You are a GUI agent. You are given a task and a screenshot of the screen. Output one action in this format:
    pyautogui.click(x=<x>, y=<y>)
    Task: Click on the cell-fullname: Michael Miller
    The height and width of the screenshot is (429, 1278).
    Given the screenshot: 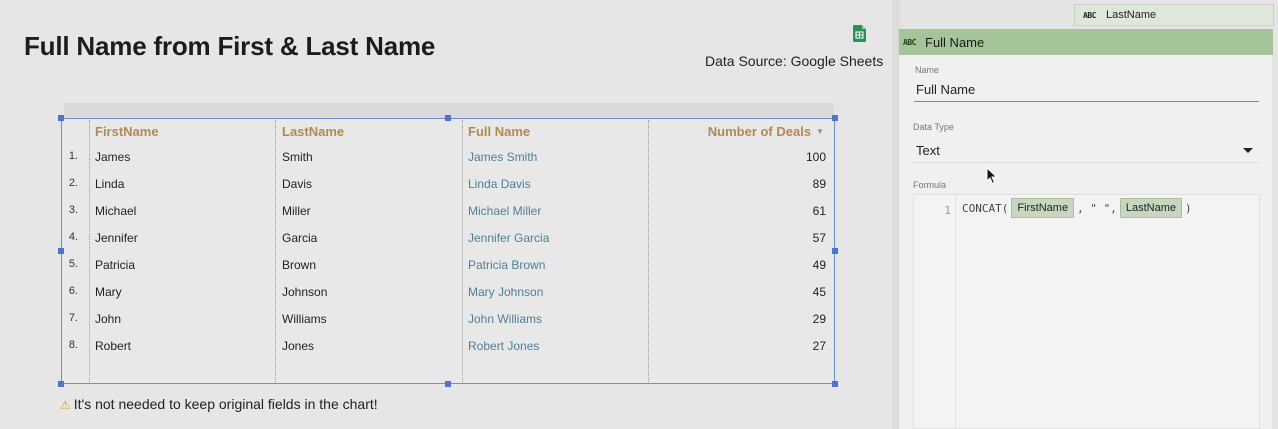 What is the action you would take?
    pyautogui.click(x=505, y=211)
    